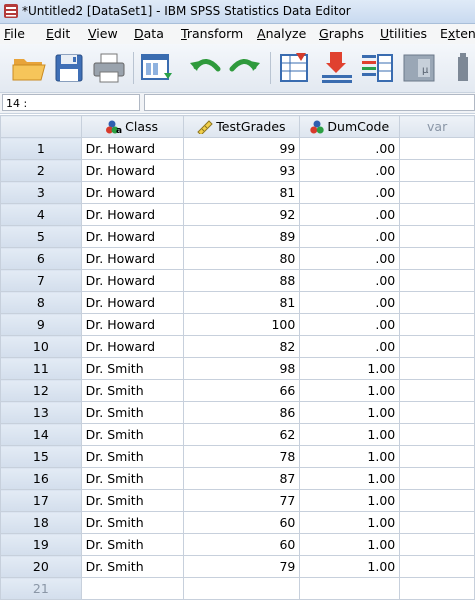  Describe the element at coordinates (41, 566) in the screenshot. I see `row-number: 20` at that location.